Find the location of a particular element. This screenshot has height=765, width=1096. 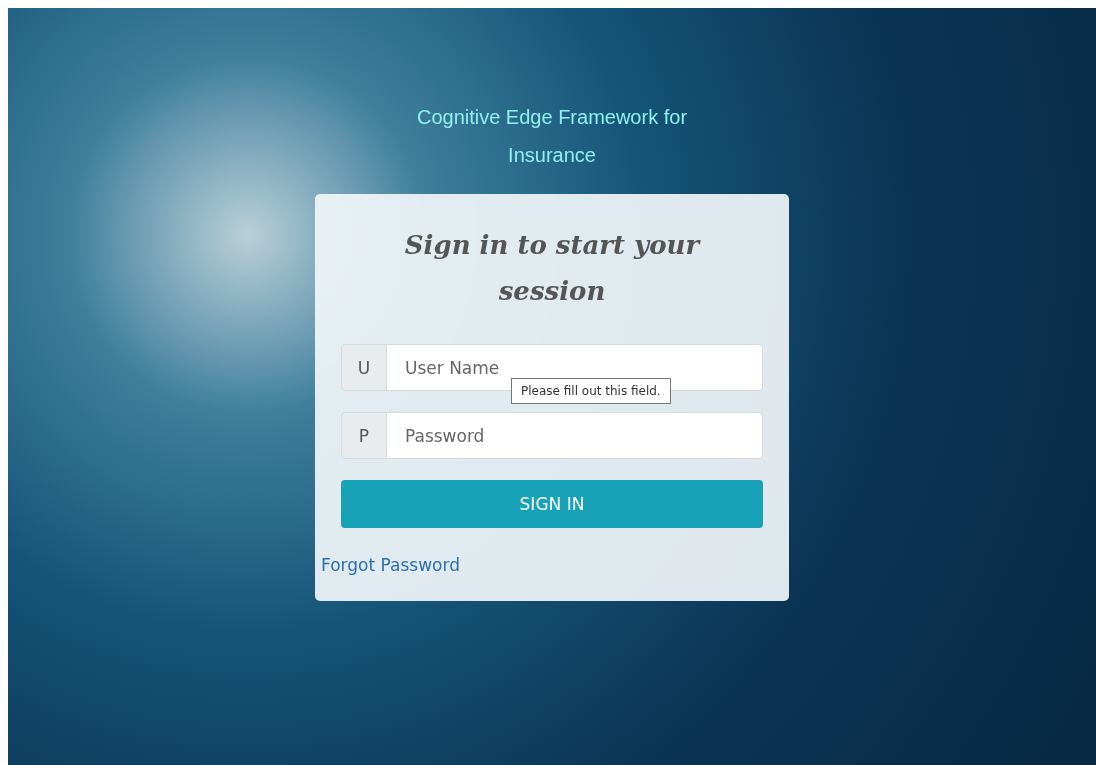

app-title: Cognitive Edge Framework for Insurance is located at coordinates (552, 136).